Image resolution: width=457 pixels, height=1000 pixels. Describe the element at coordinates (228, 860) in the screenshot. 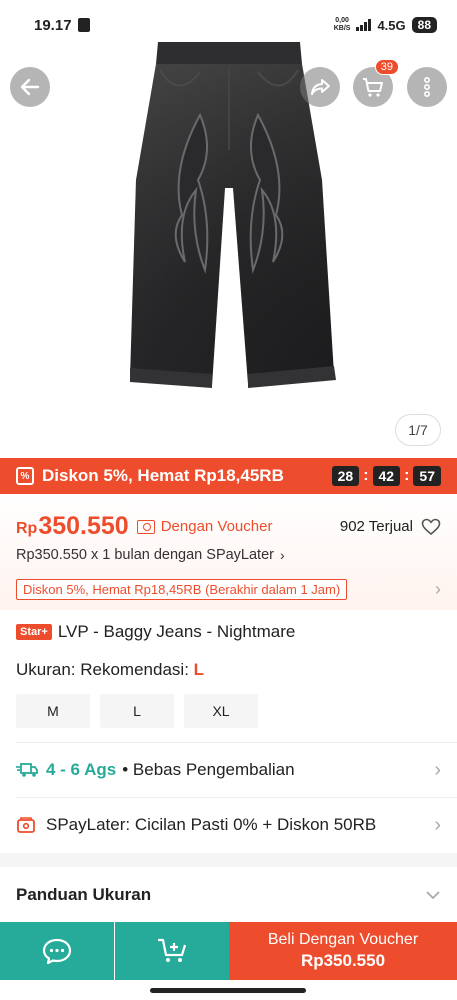

I see `section-gap` at that location.